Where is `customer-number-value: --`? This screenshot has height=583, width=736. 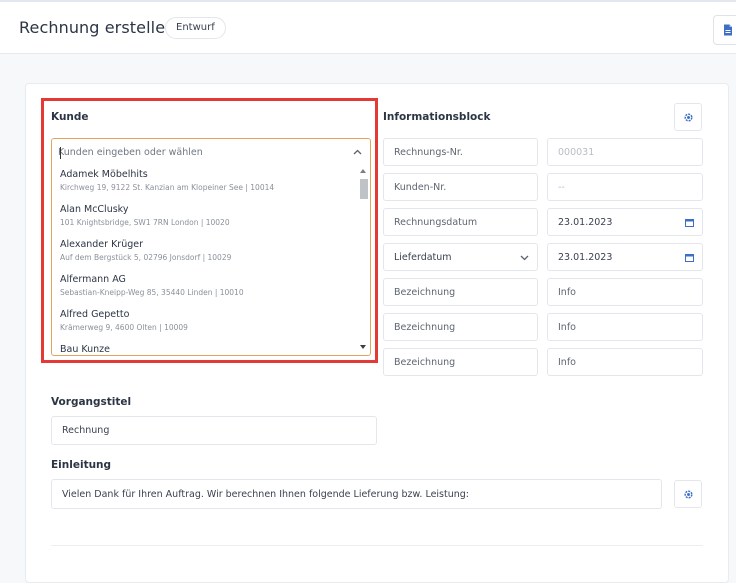 customer-number-value: -- is located at coordinates (561, 187).